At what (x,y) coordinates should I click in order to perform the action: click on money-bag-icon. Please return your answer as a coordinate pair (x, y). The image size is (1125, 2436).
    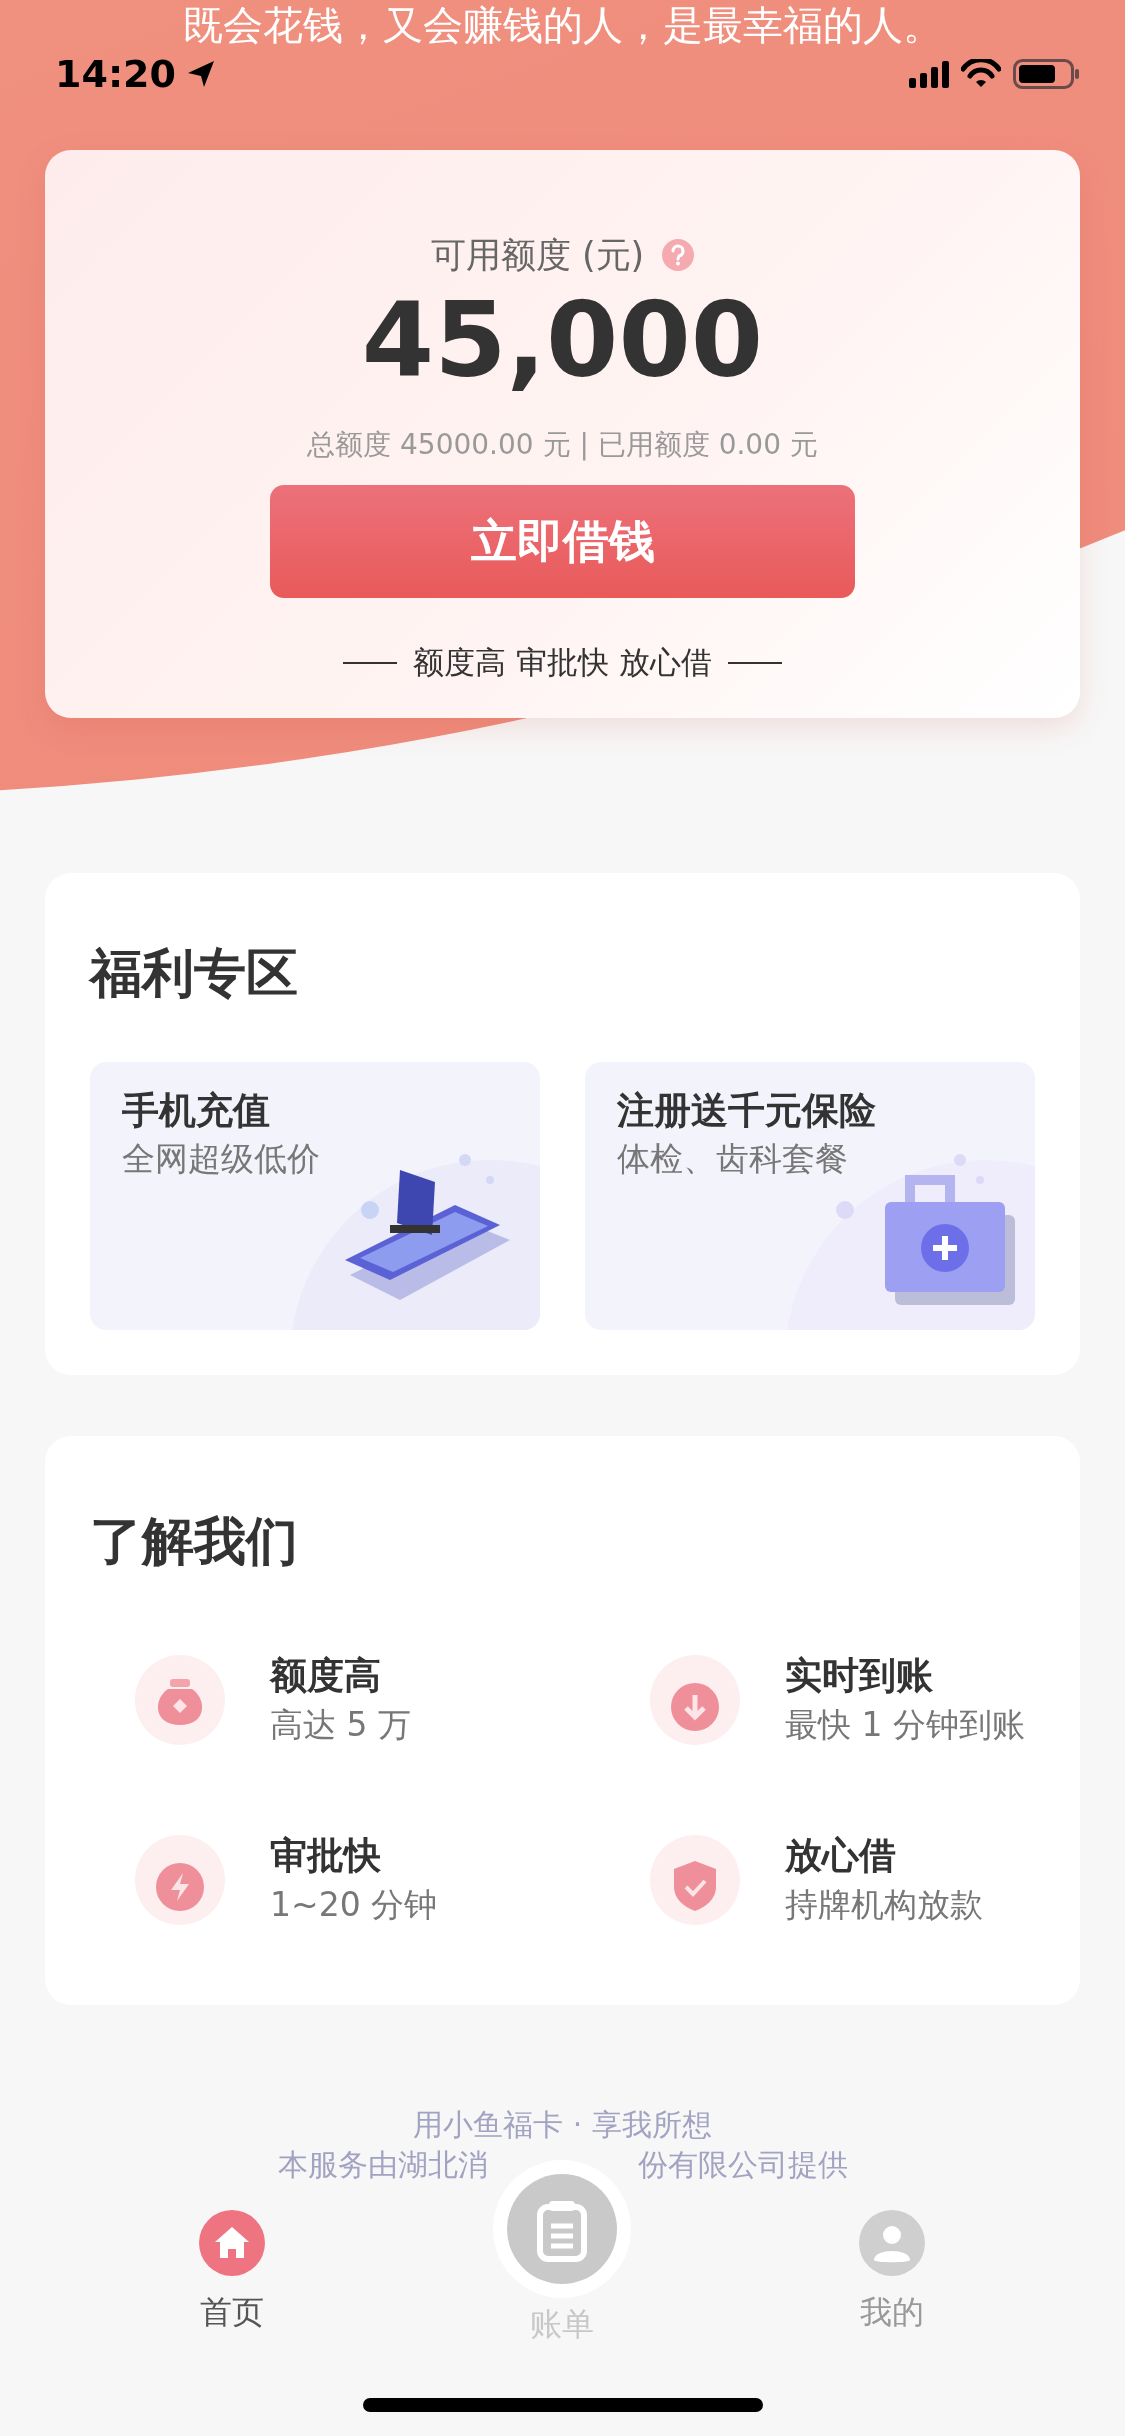
    Looking at the image, I should click on (180, 1700).